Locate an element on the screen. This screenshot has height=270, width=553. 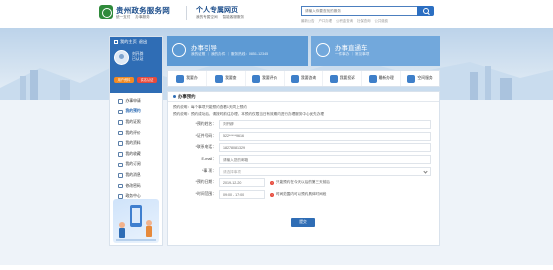
hot-word: 社保查询 is located at coordinates (364, 21).